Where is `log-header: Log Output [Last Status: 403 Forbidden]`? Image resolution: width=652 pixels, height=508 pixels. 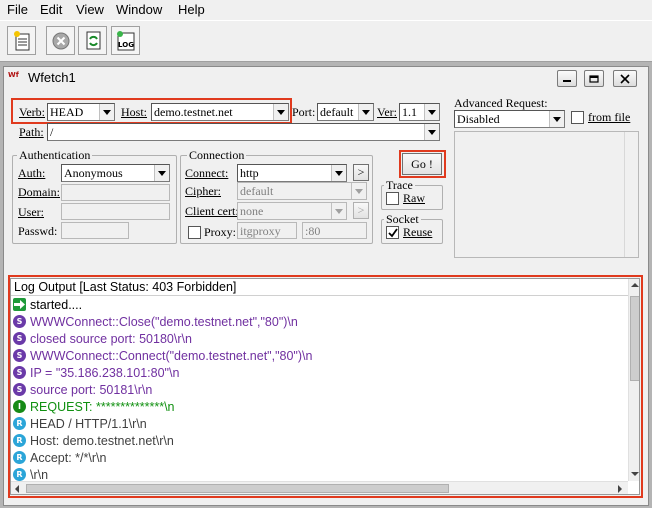 log-header: Log Output [Last Status: 403 Forbidden] is located at coordinates (319, 287).